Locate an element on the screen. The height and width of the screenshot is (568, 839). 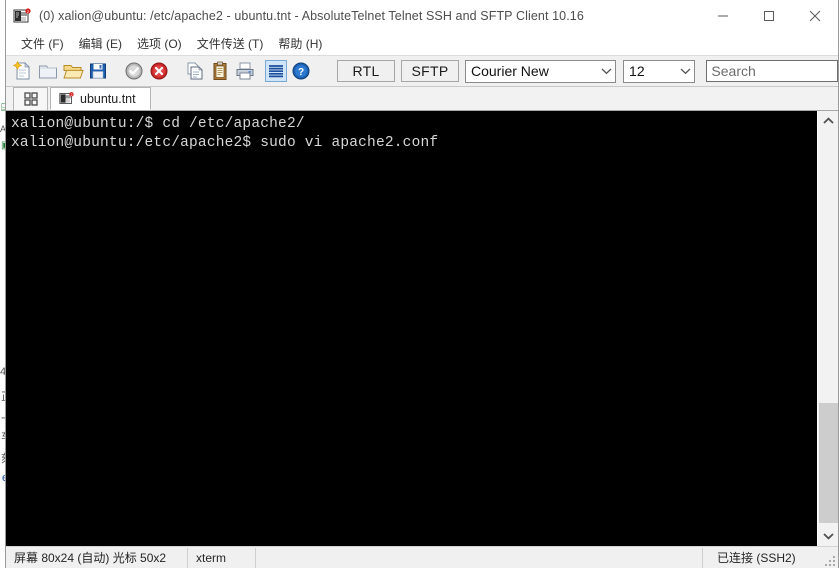
copy-icon is located at coordinates (195, 71).